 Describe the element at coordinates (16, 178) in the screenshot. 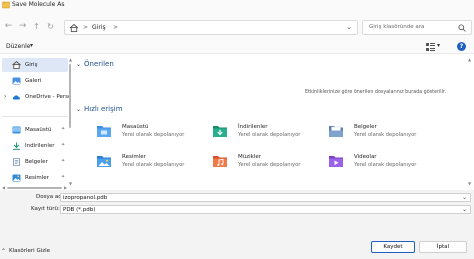

I see `pictures-icon` at that location.